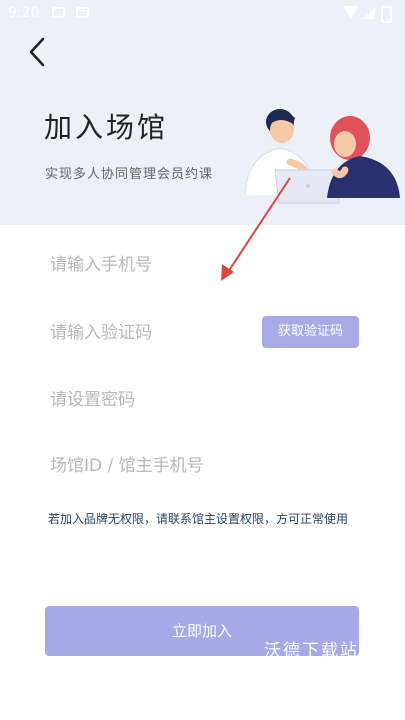  What do you see at coordinates (310, 332) in the screenshot?
I see `get-code-button: 获取验证码` at bounding box center [310, 332].